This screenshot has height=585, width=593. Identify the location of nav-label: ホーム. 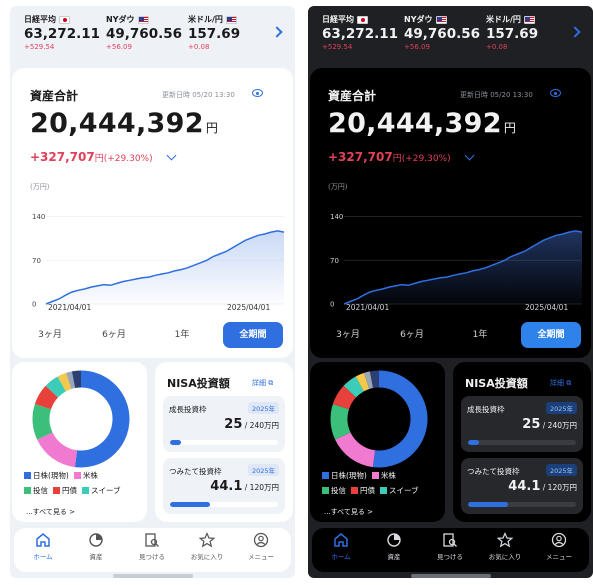
(43, 557).